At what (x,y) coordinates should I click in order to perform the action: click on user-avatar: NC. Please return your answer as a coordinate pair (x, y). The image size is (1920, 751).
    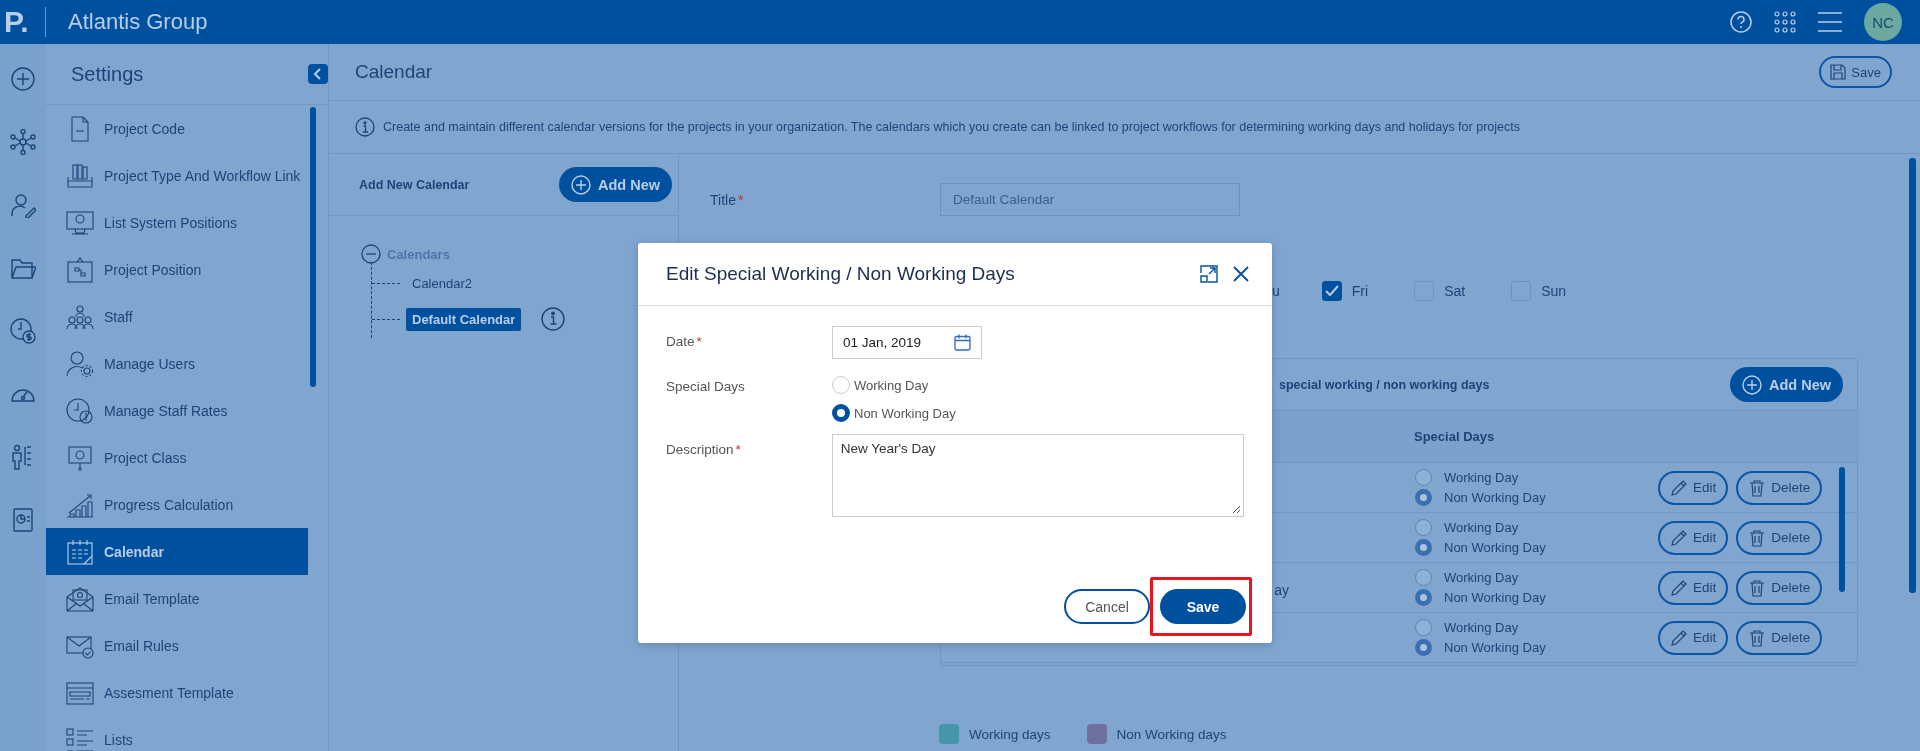
    Looking at the image, I should click on (1883, 22).